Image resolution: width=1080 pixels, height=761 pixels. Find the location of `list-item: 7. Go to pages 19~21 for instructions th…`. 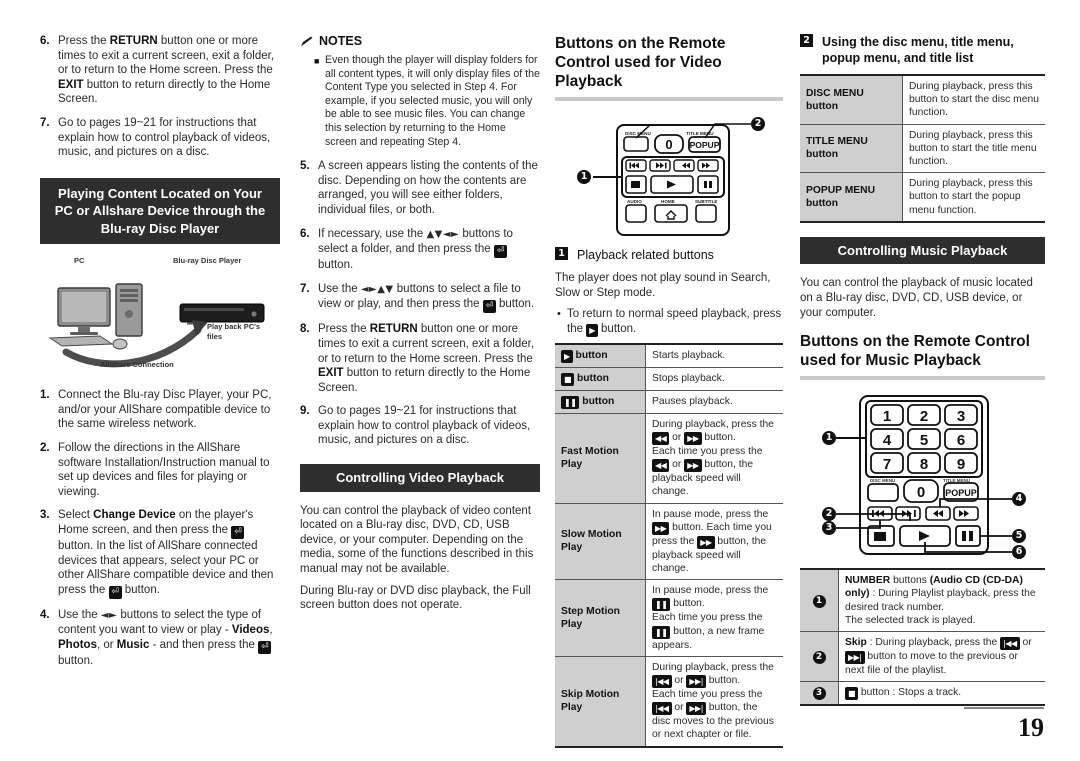

list-item: 7. Go to pages 19~21 for instructions th… is located at coordinates (160, 138).